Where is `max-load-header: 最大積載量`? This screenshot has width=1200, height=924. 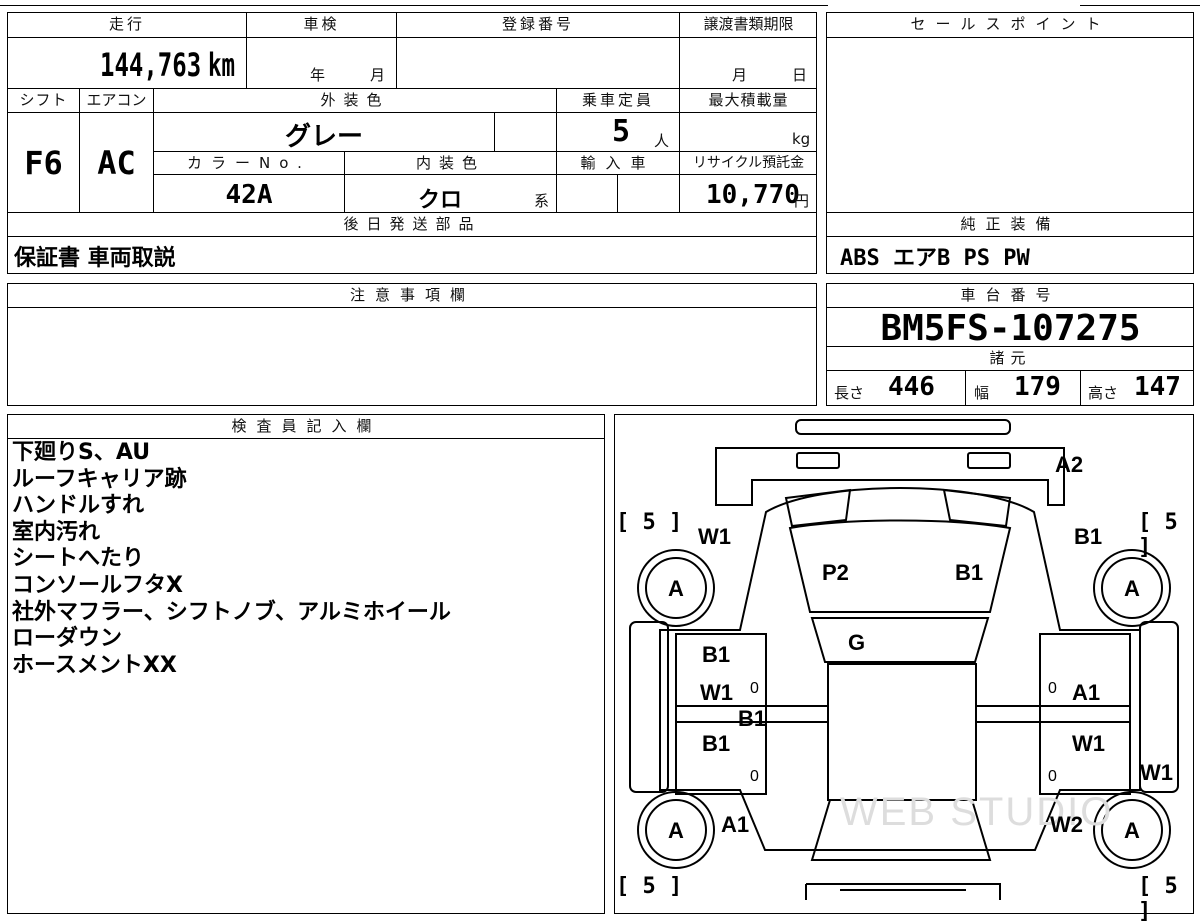
max-load-header: 最大積載量 is located at coordinates (748, 100).